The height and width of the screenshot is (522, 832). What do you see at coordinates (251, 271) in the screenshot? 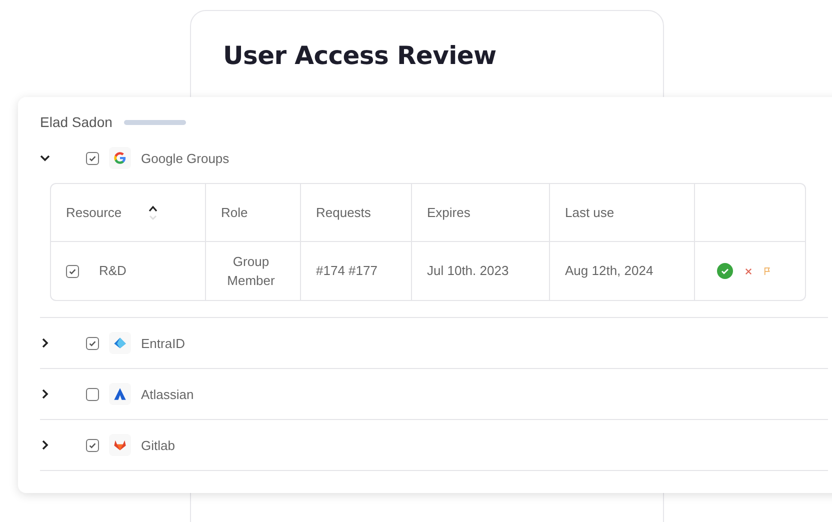
I see `role-cell-text: Group Member` at bounding box center [251, 271].